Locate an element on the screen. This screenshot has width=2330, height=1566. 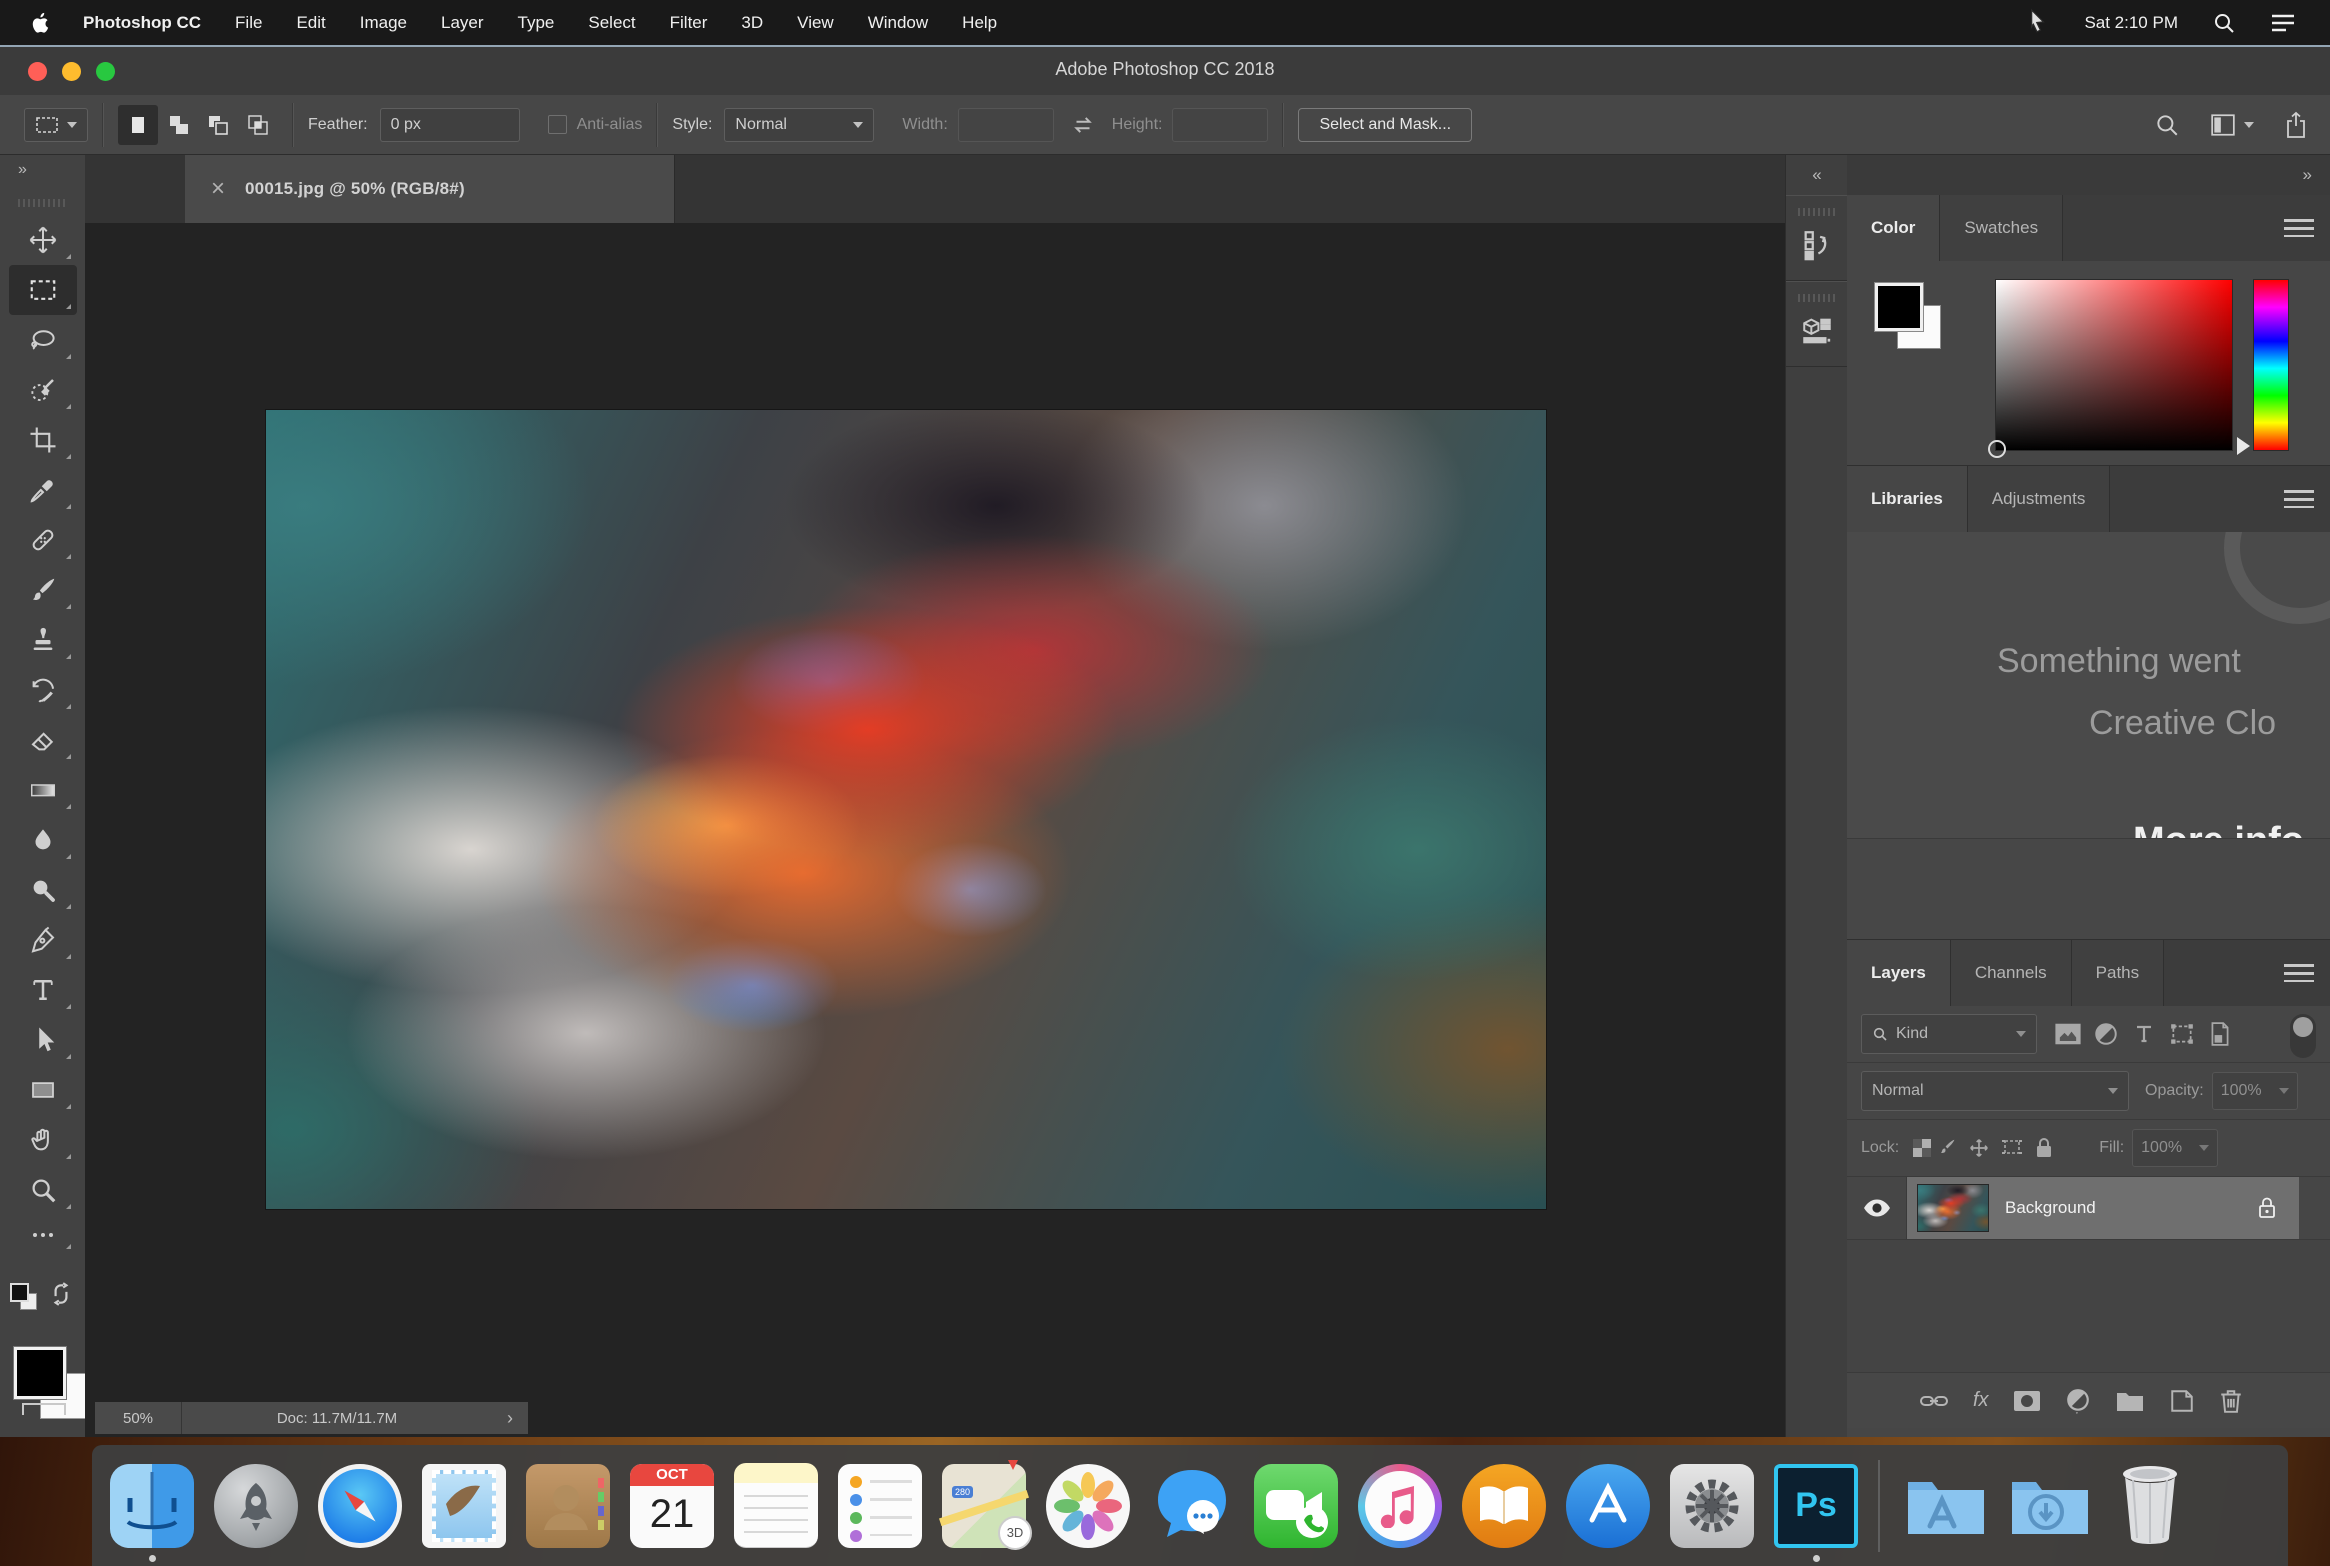
color-cursor is located at coordinates (1997, 449).